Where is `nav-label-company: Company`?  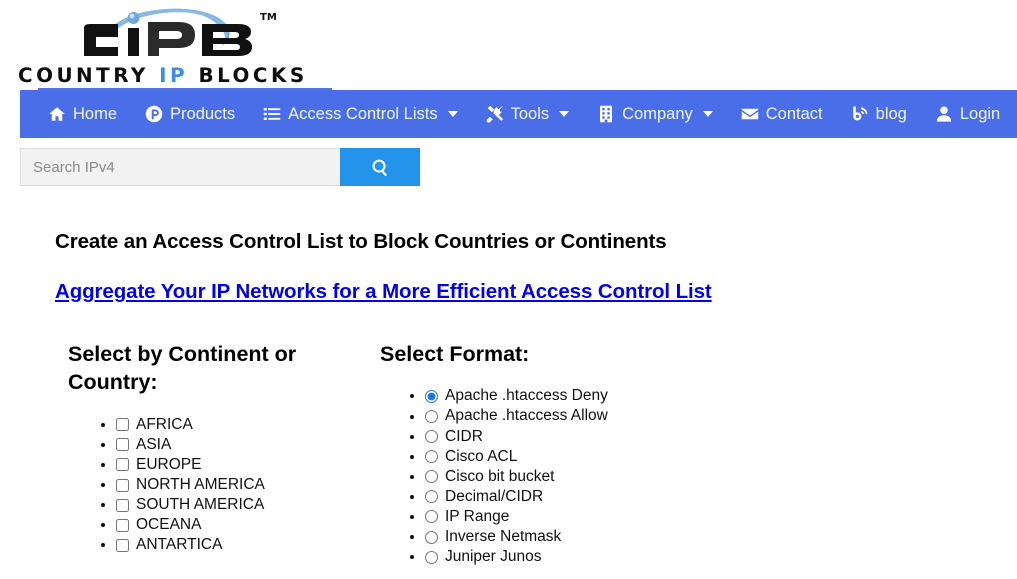 nav-label-company: Company is located at coordinates (657, 113).